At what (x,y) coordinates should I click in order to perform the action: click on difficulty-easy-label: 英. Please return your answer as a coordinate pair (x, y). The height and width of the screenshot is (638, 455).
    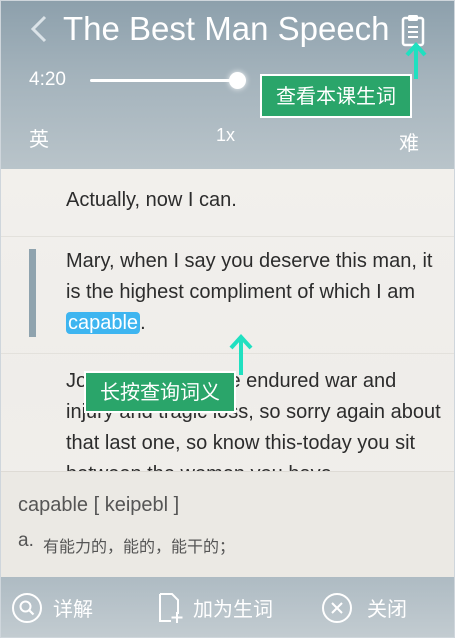
    Looking at the image, I should click on (39, 137).